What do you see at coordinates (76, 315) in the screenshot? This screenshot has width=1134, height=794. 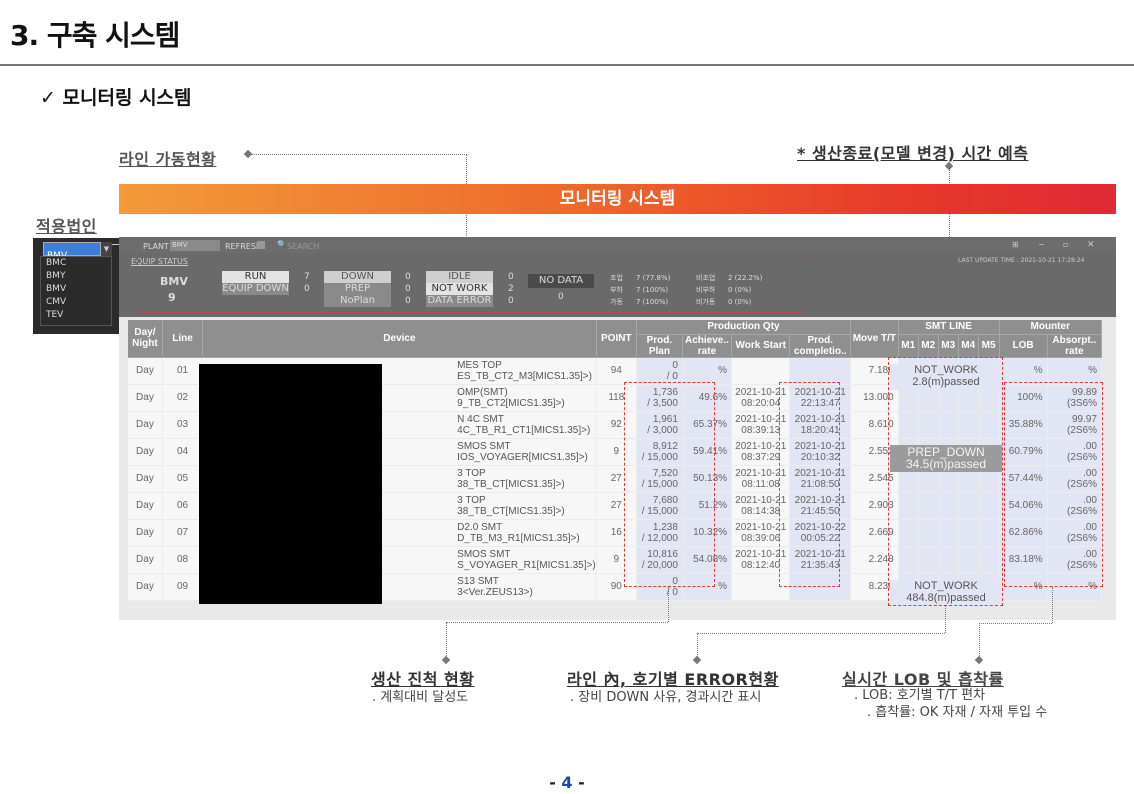 I see `plant-option: TEV` at bounding box center [76, 315].